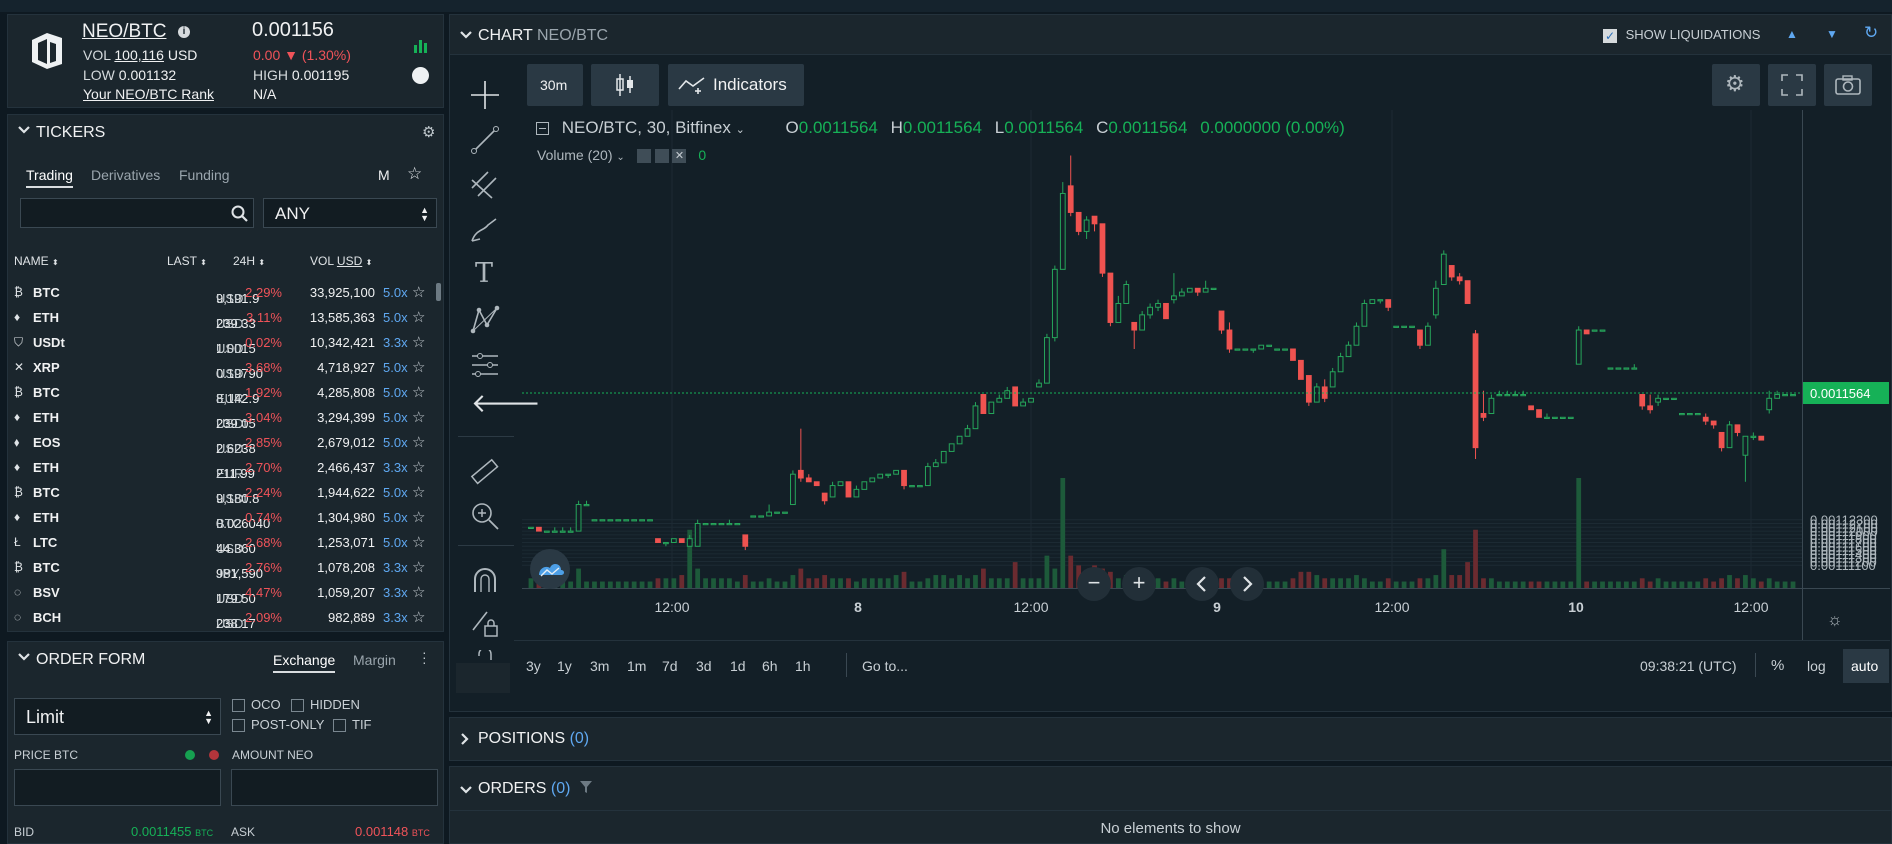 Image resolution: width=1892 pixels, height=844 pixels. I want to click on positions-expand-icon, so click(465, 739).